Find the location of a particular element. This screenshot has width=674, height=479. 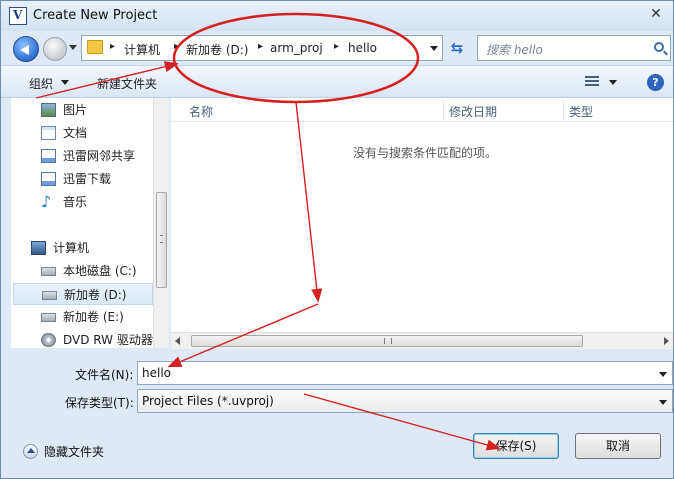

scroll-right-icon is located at coordinates (666, 341).